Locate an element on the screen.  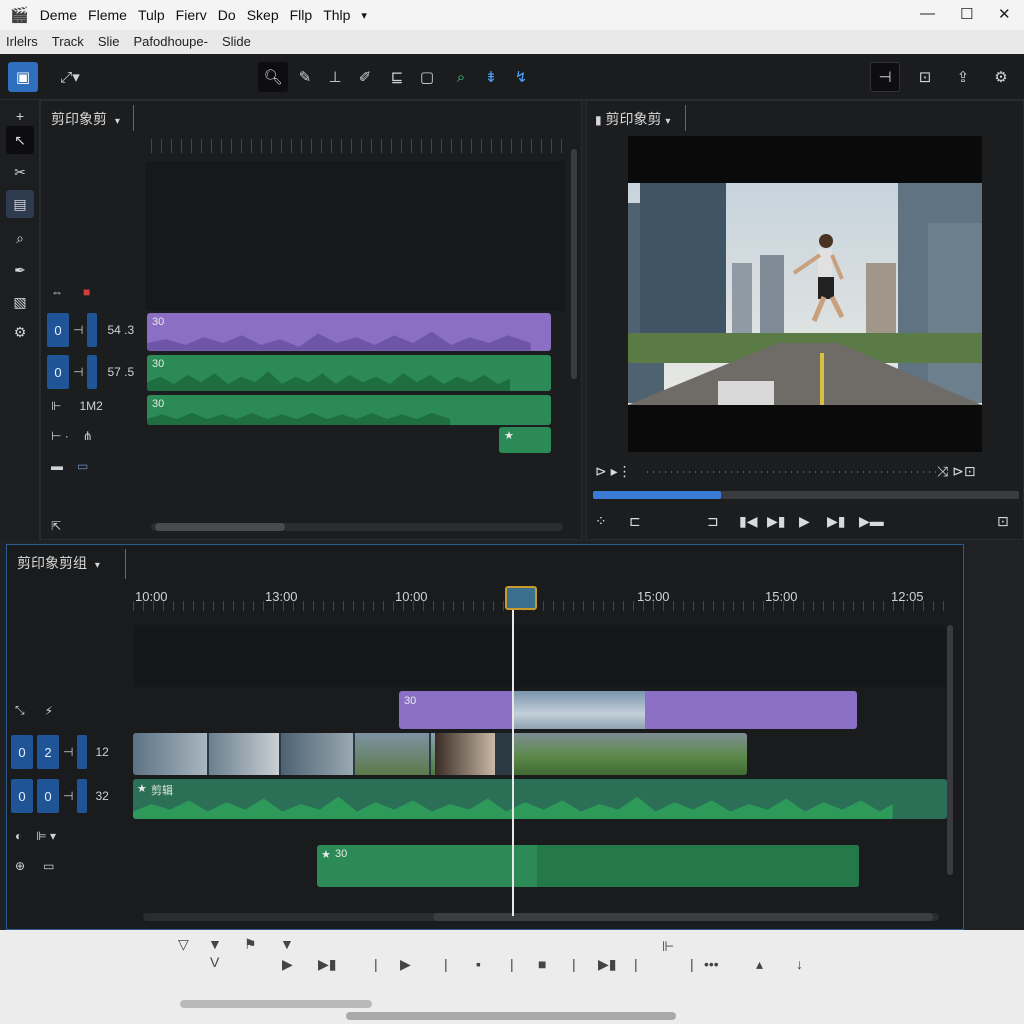
viewer-progress-bar is located at coordinates (806, 495).